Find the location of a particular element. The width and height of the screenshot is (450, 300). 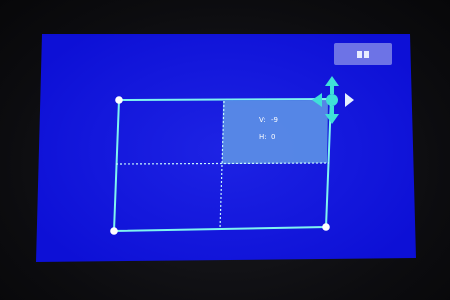

selected-quadrant is located at coordinates (275, 132).